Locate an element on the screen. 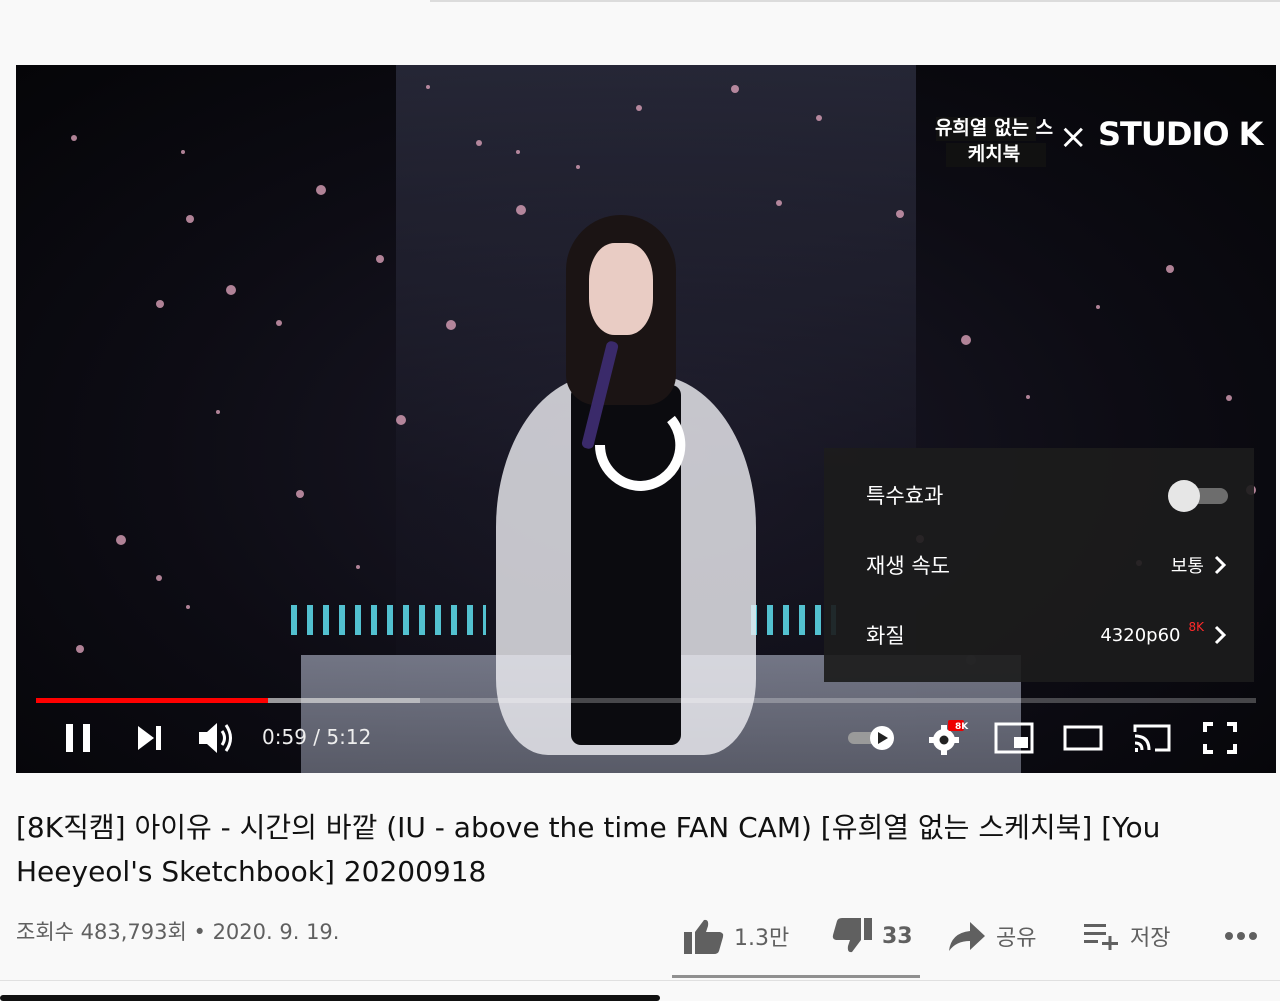 The width and height of the screenshot is (1280, 1001). more-actions-button is located at coordinates (1241, 936).